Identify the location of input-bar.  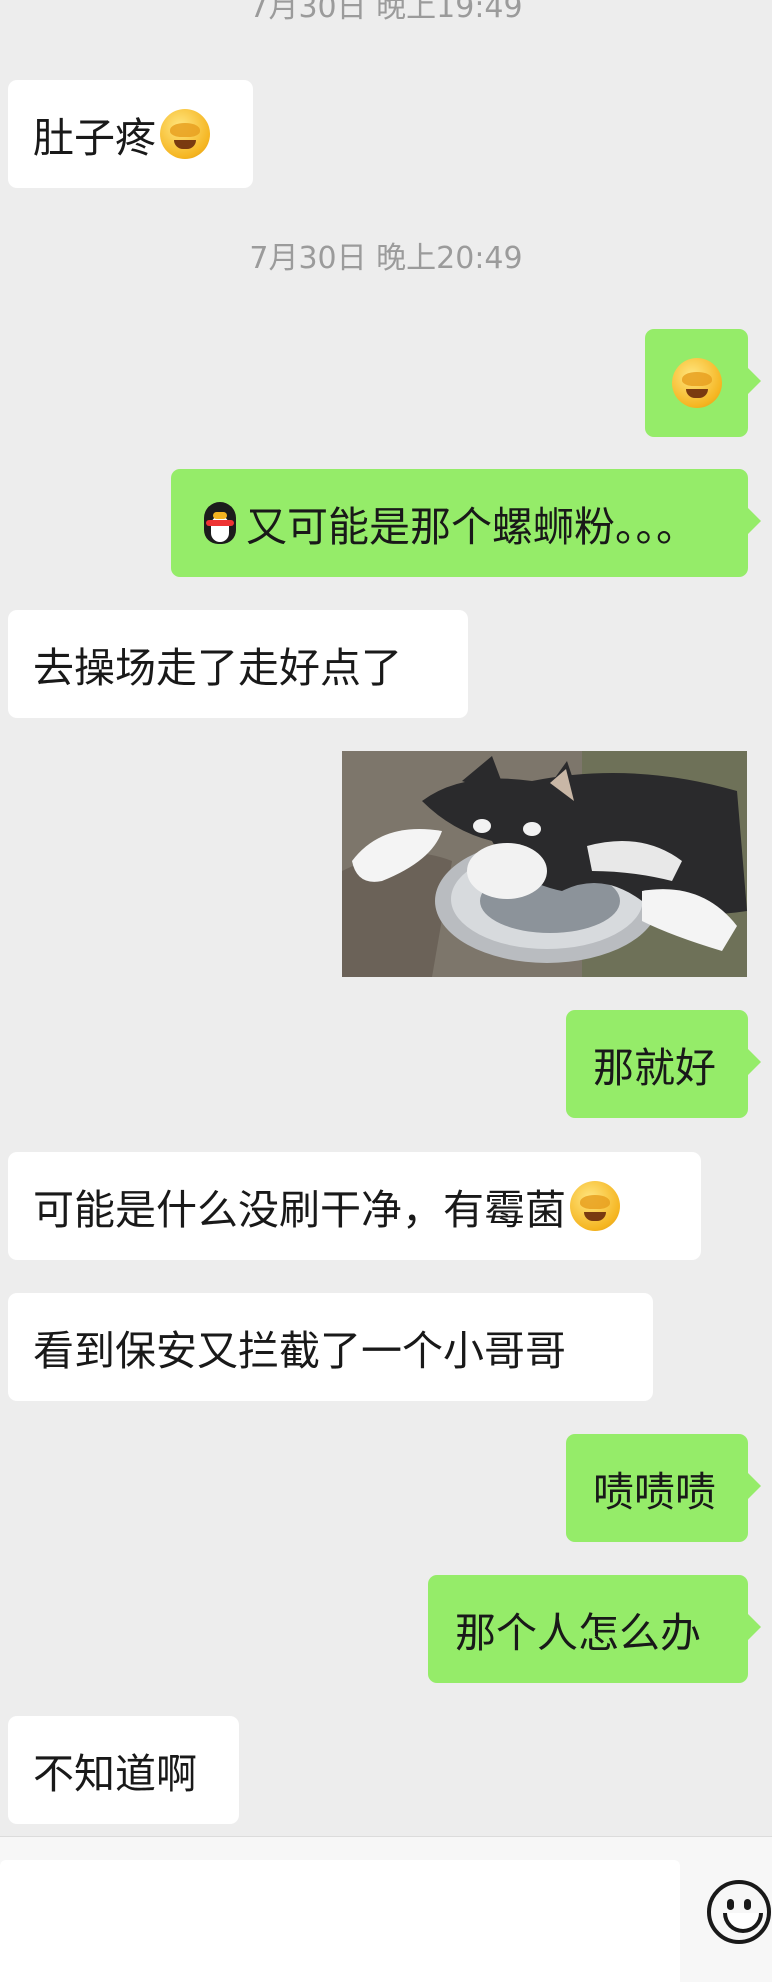
(386, 1909).